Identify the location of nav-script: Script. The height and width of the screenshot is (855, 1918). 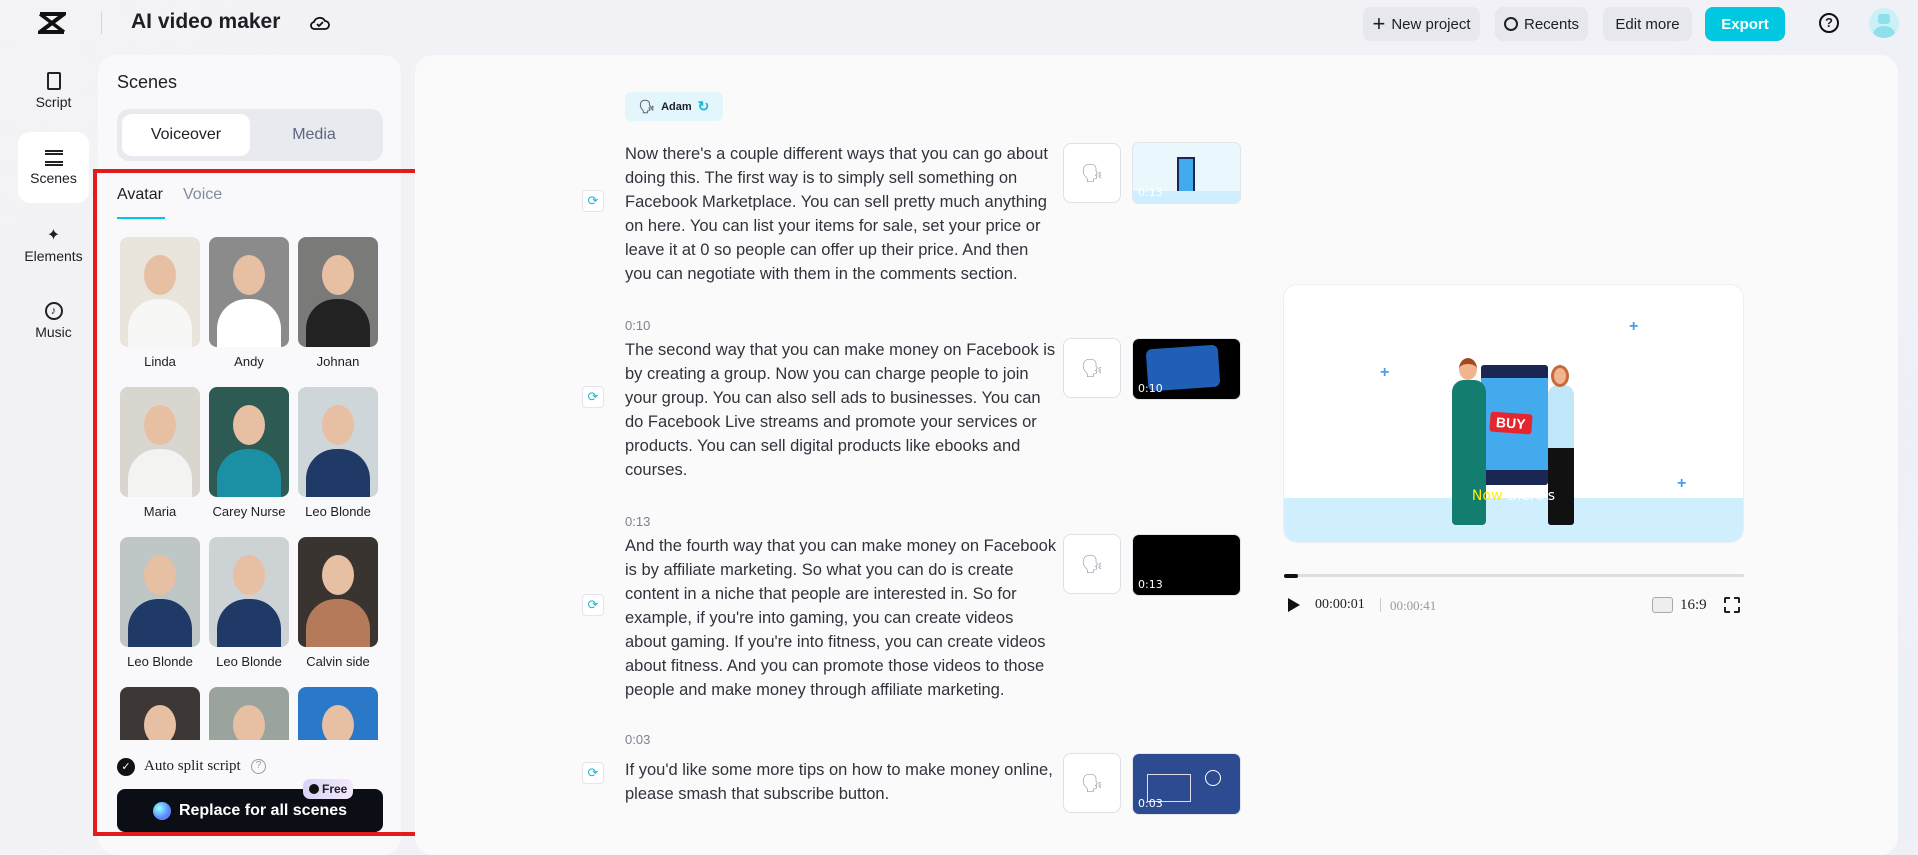
(53, 90).